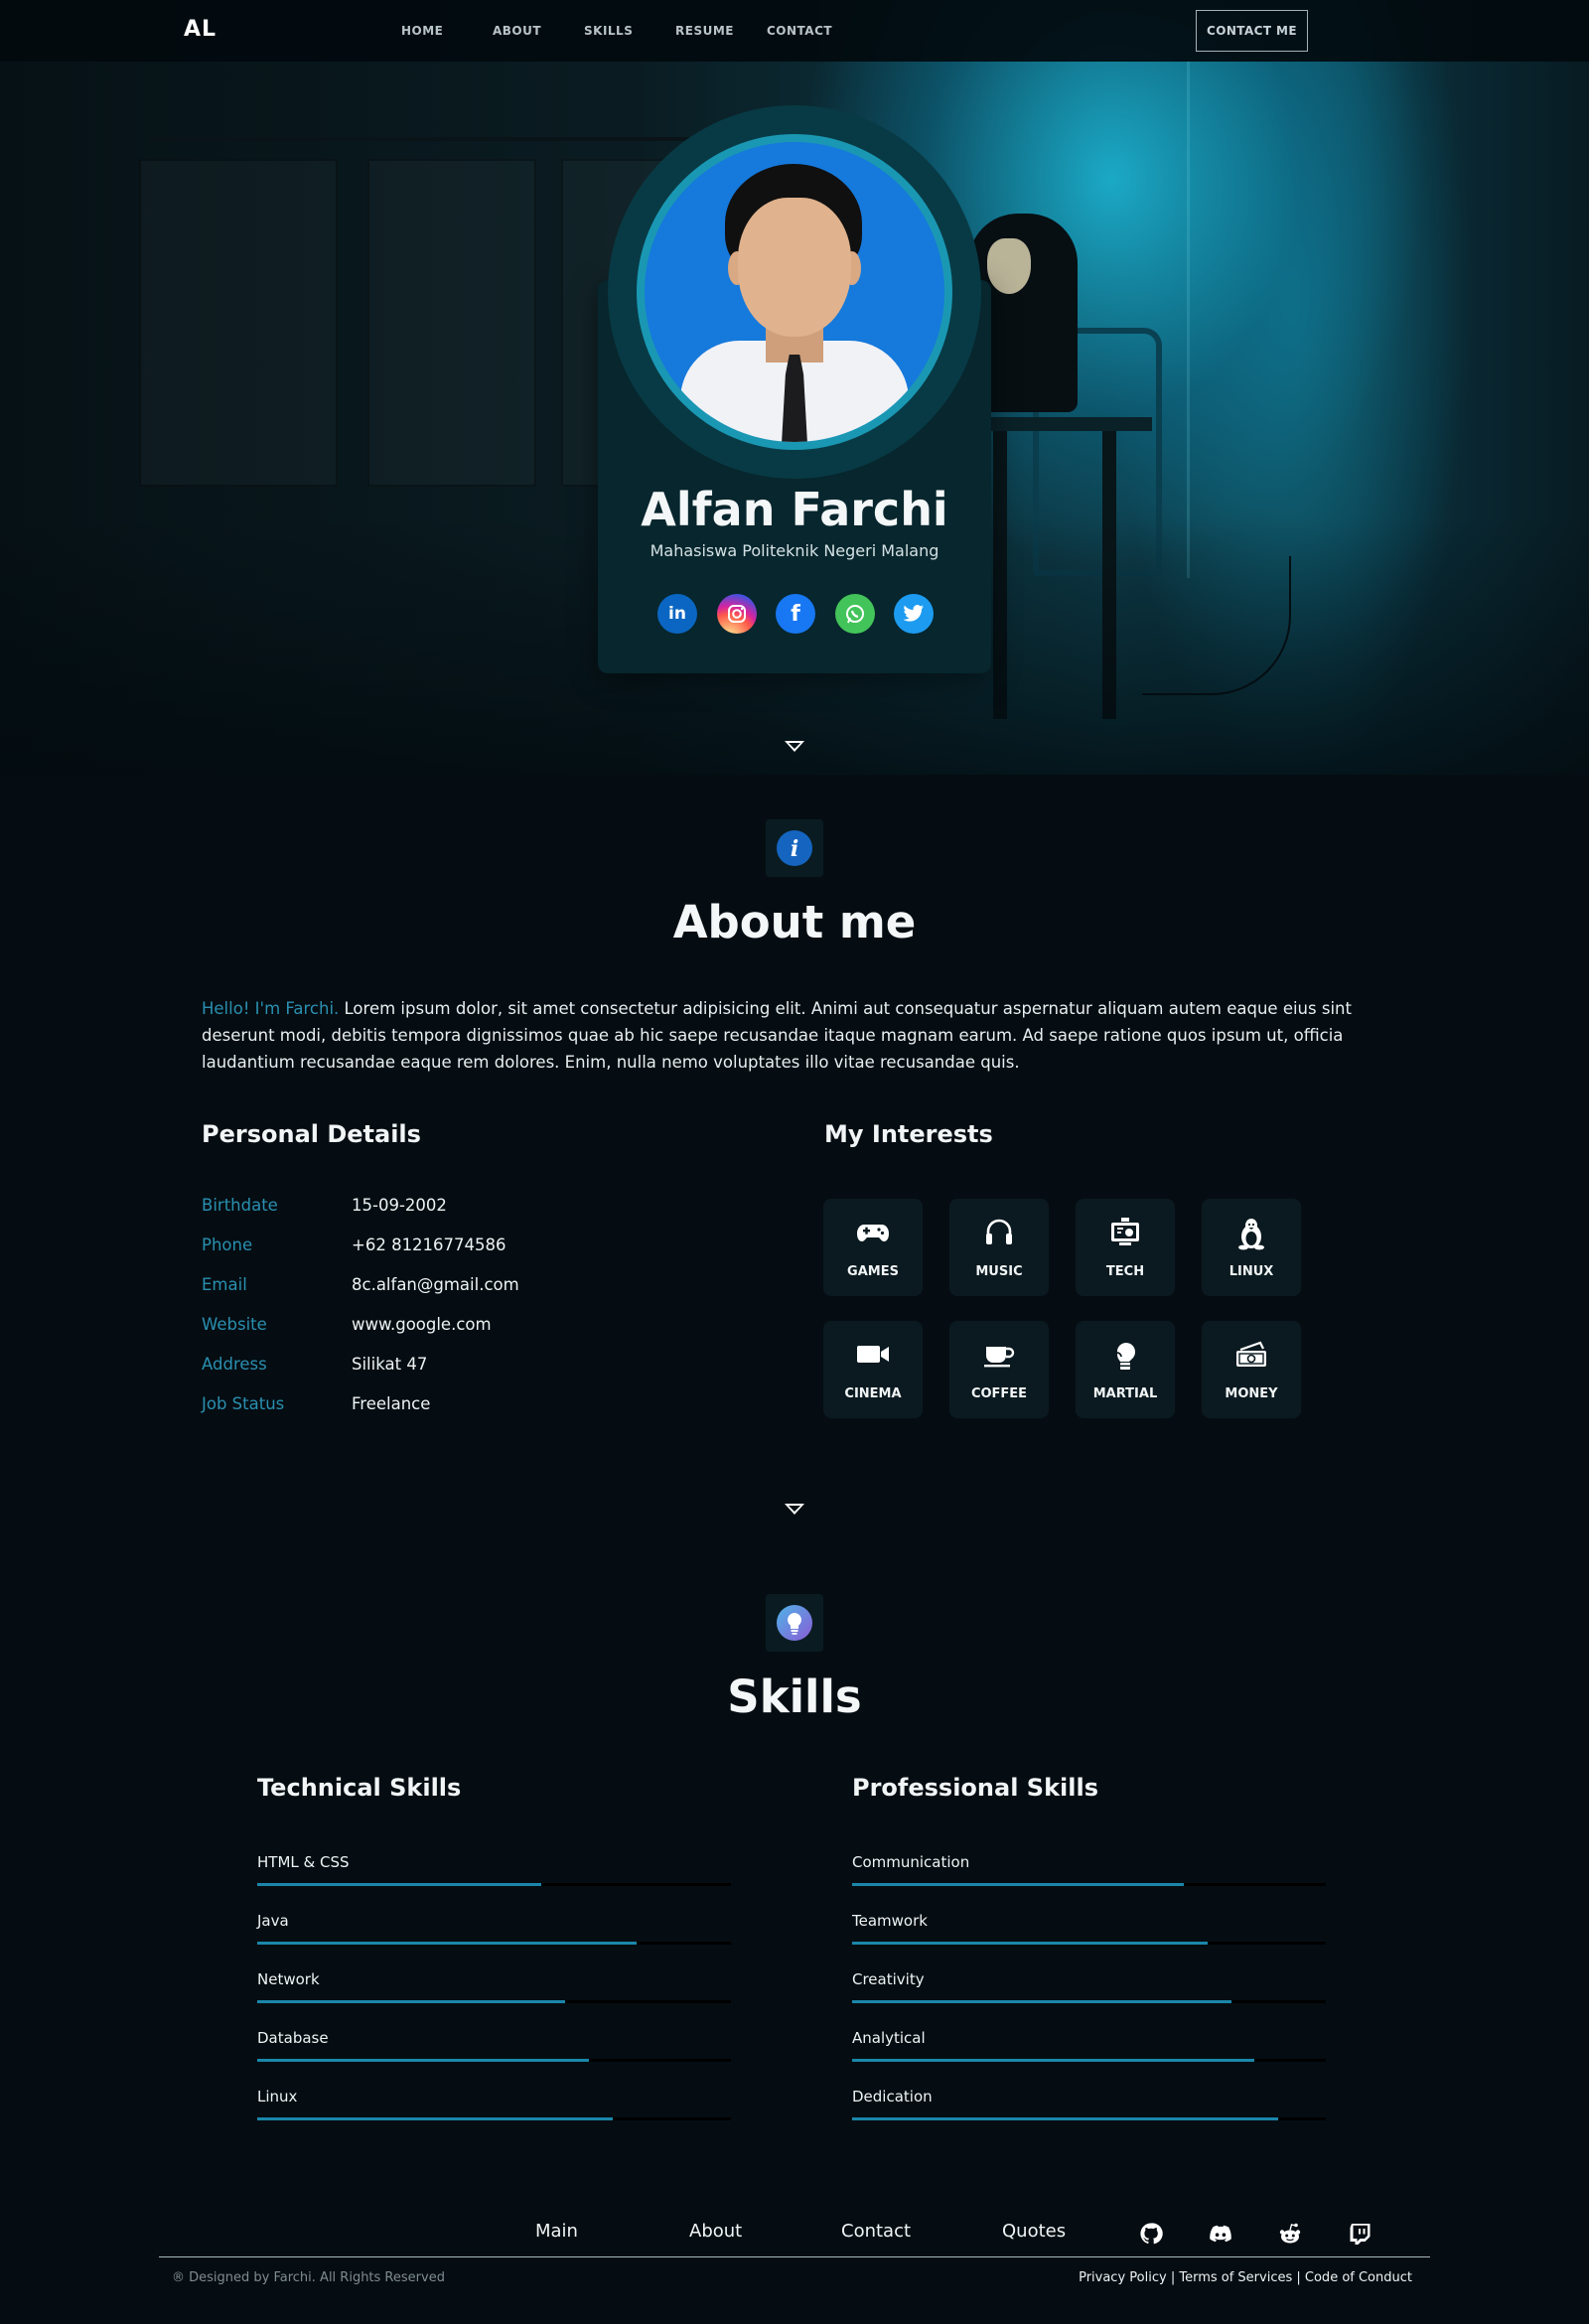  Describe the element at coordinates (873, 1233) in the screenshot. I see `gamepad-icon` at that location.